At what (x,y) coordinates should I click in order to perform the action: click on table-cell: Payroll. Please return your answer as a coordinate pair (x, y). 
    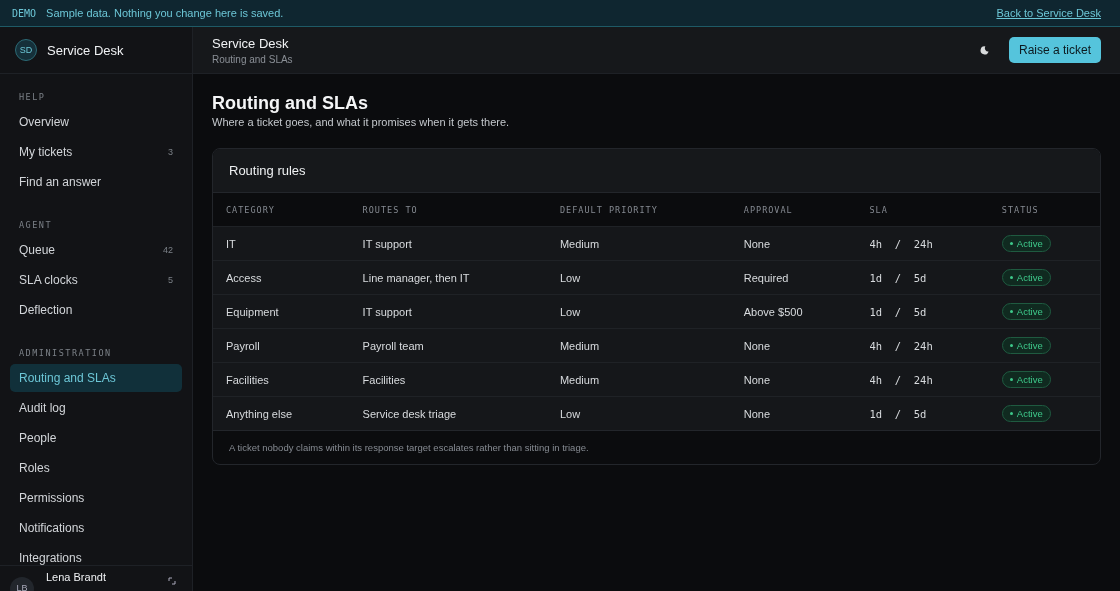
    Looking at the image, I should click on (281, 345).